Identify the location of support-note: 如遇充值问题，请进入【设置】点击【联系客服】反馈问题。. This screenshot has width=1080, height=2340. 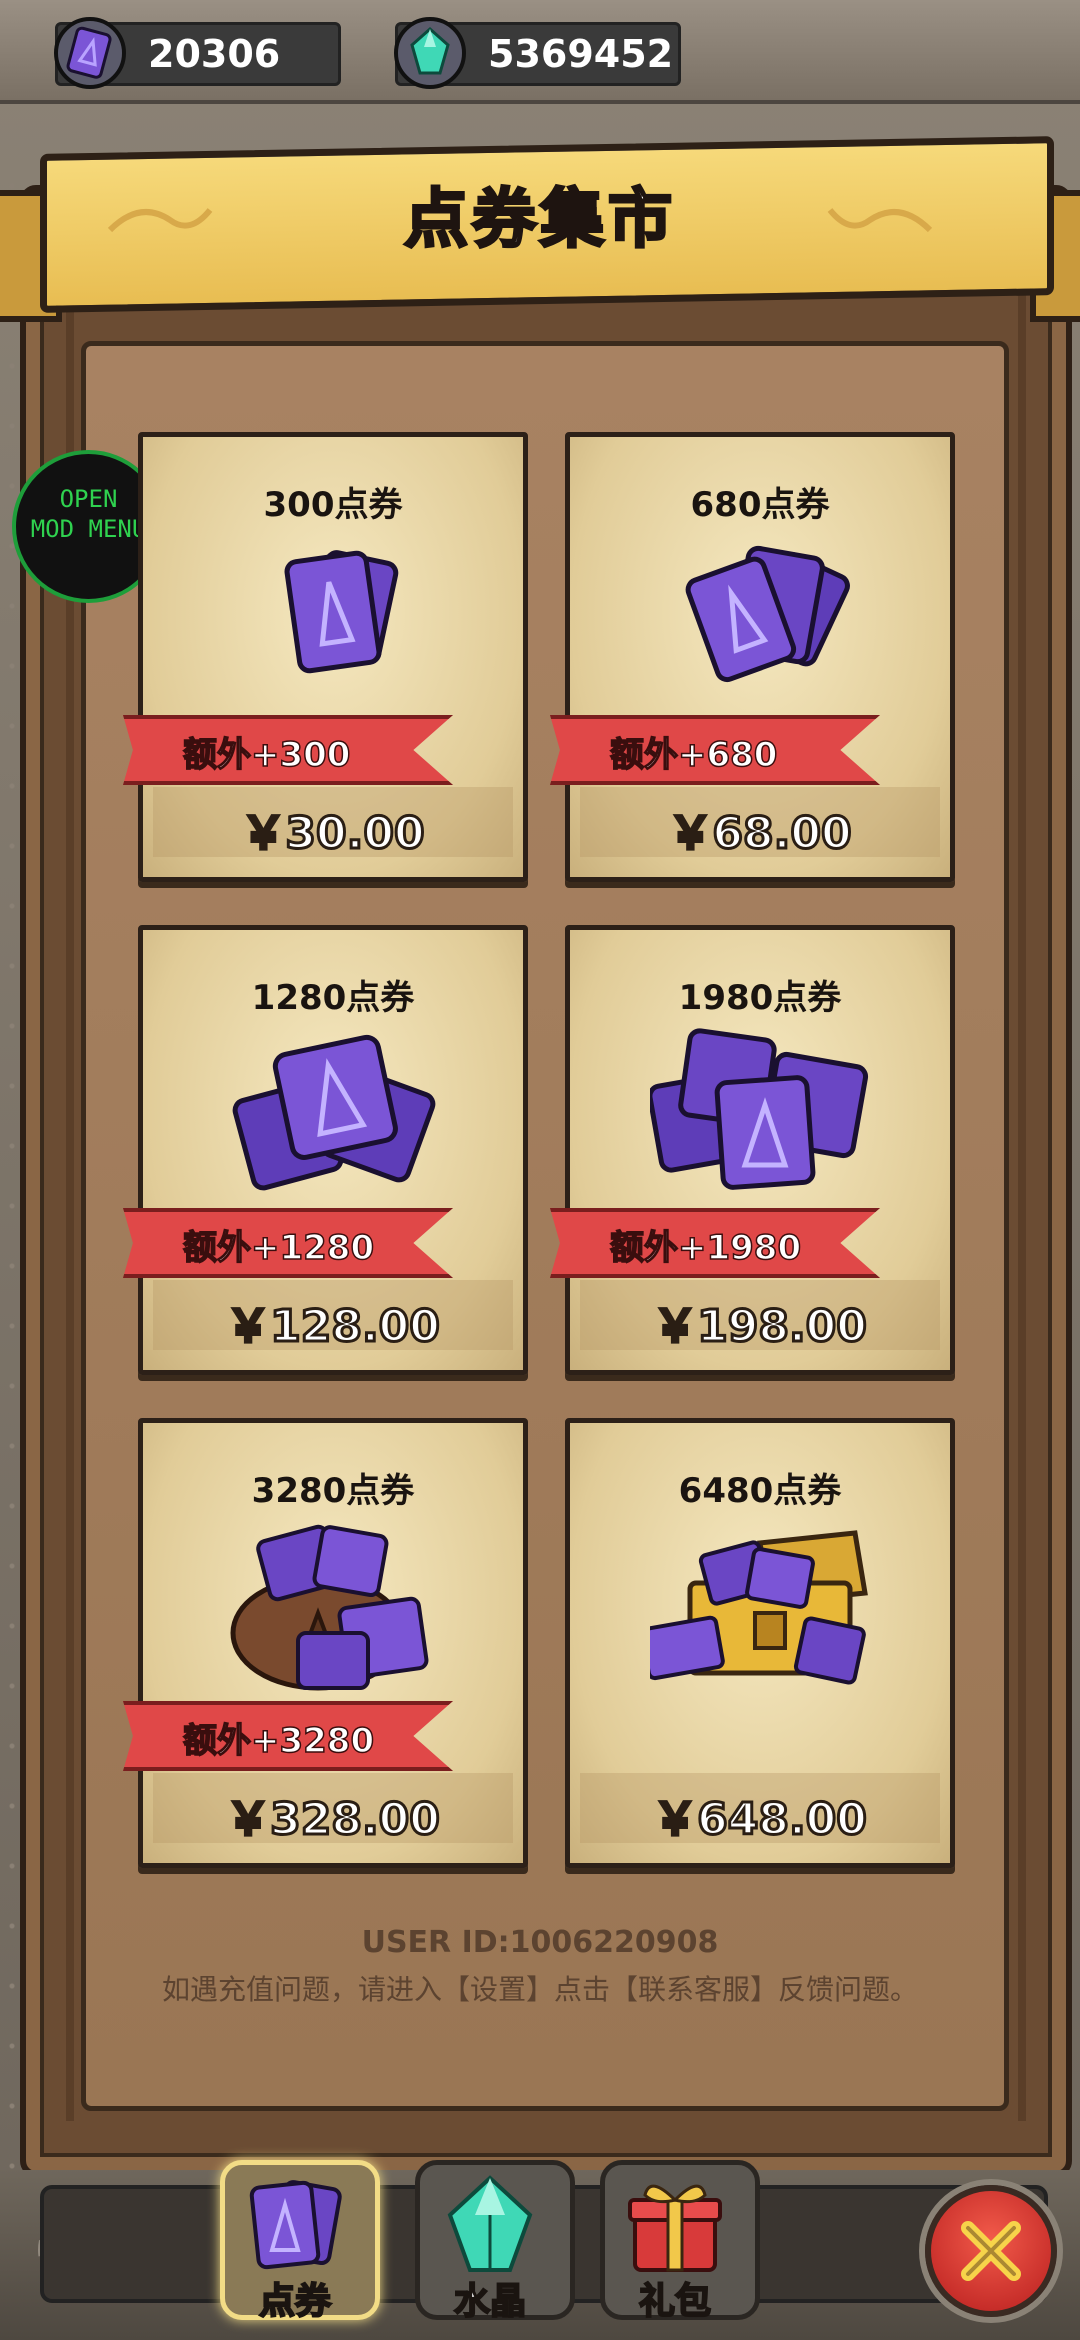
(539, 1989).